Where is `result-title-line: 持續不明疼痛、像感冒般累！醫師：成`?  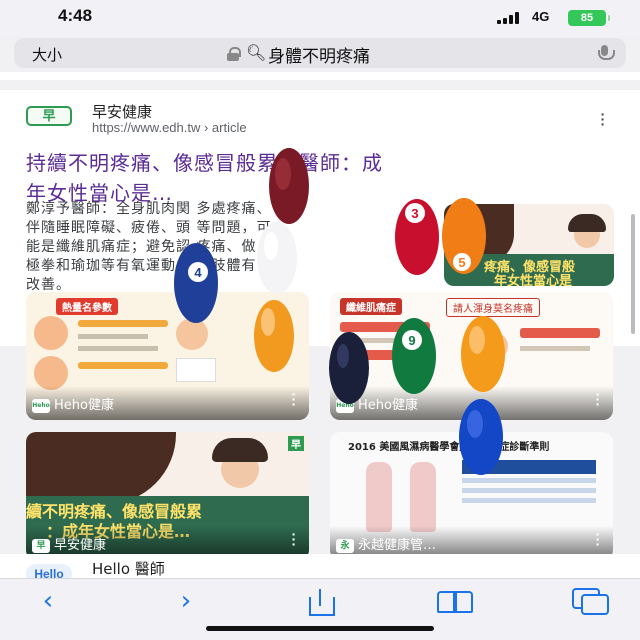
result-title-line: 持續不明疼痛、像感冒般累！醫師：成 is located at coordinates (204, 163).